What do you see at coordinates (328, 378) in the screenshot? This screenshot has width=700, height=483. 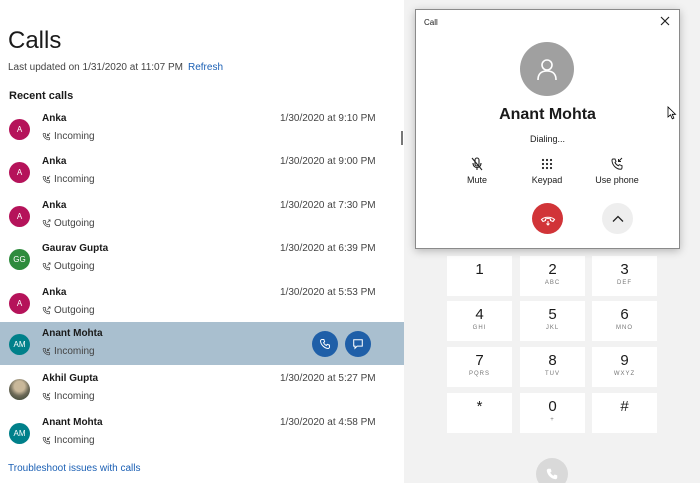 I see `call-timestamp: 1/30/2020 at 5:27 PM` at bounding box center [328, 378].